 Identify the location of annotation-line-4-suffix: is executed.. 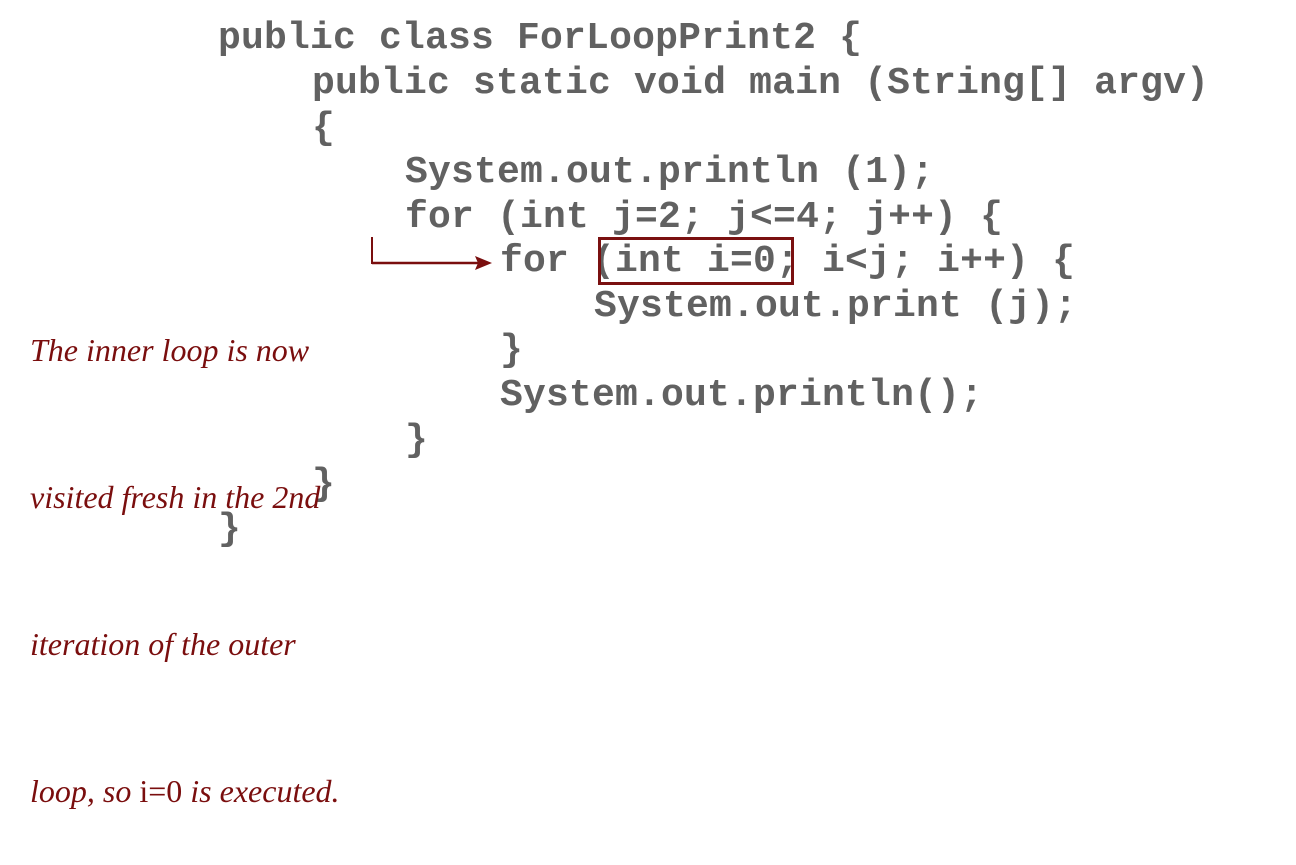
(261, 791).